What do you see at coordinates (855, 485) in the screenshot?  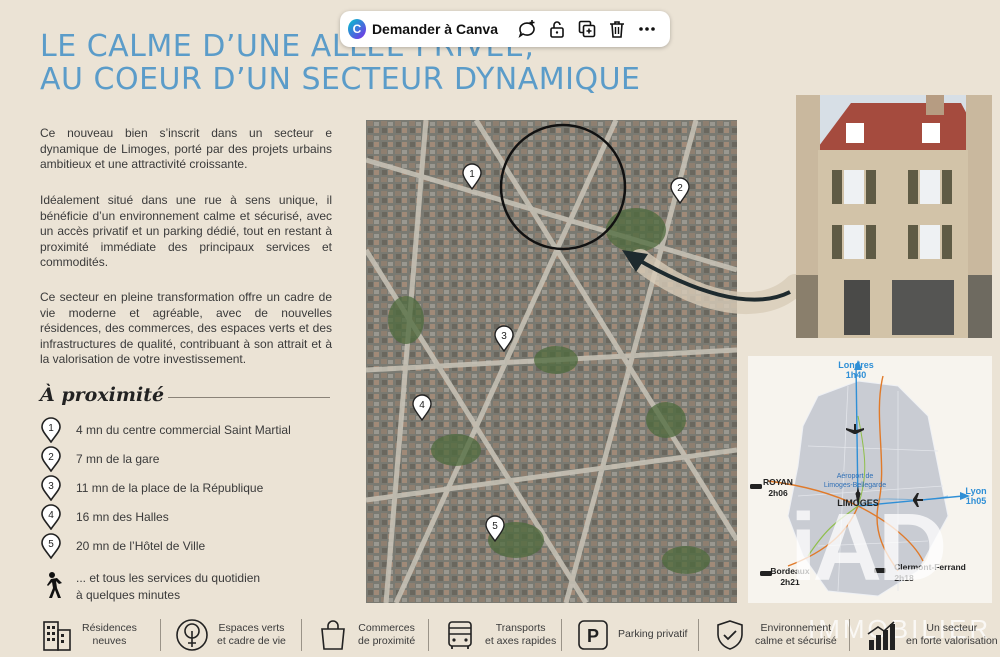 I see `svg-text: Limoges-Bellegarde` at bounding box center [855, 485].